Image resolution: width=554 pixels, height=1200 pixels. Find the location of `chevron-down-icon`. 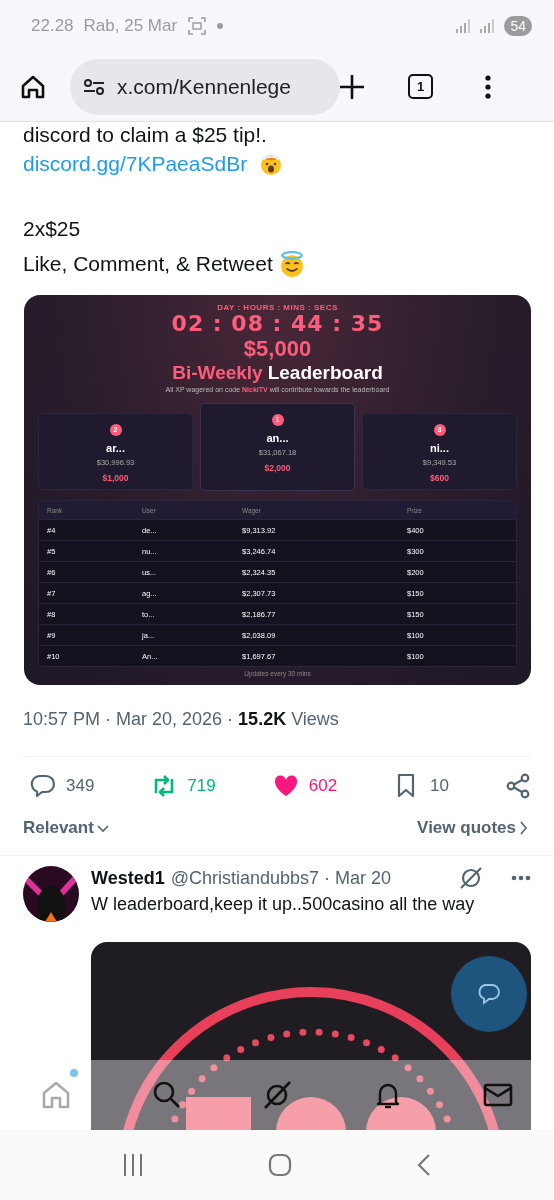

chevron-down-icon is located at coordinates (102, 828).